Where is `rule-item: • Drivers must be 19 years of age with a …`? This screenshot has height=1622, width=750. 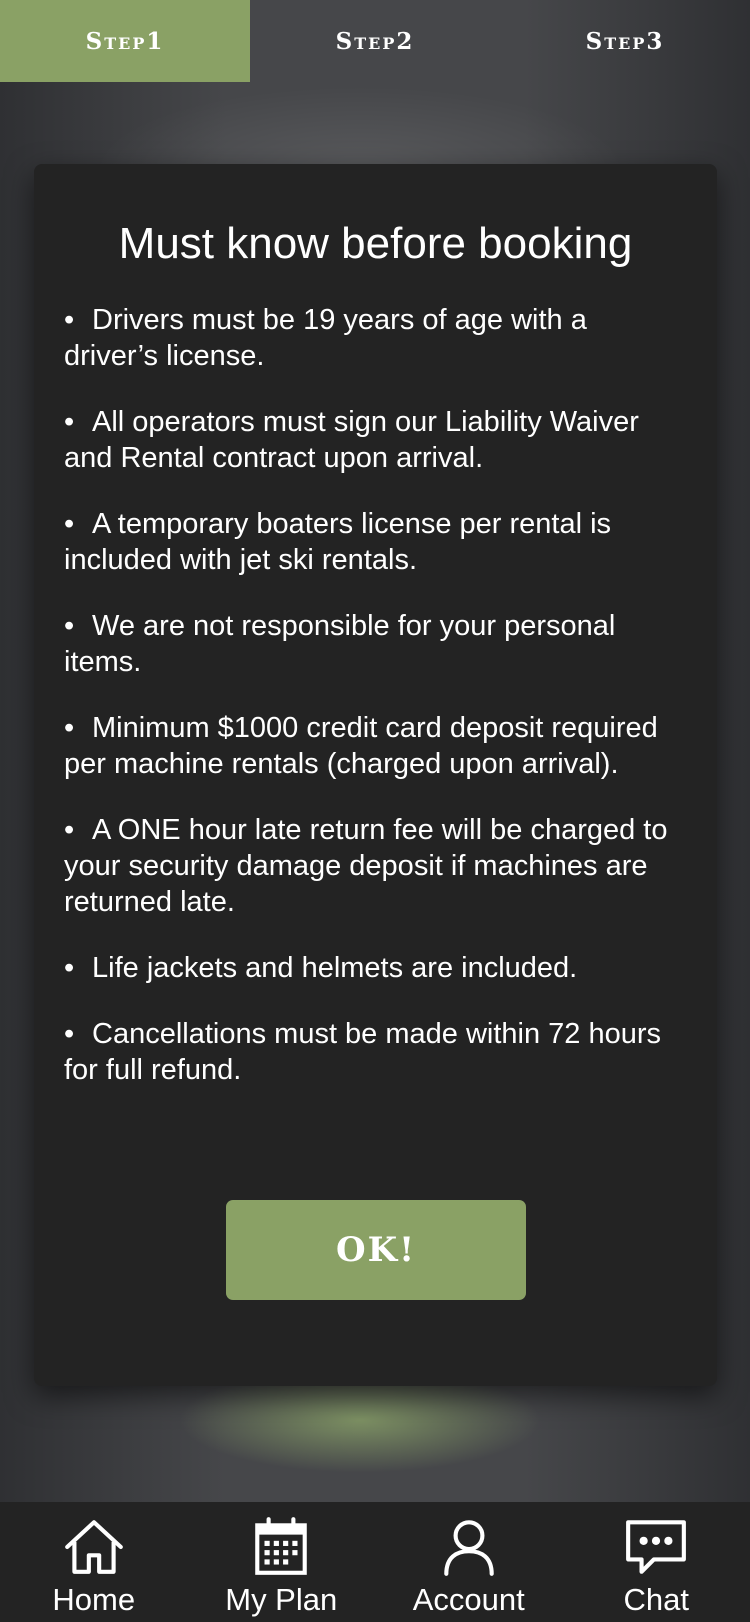
rule-item: • Drivers must be 19 years of age with a … is located at coordinates (375, 338).